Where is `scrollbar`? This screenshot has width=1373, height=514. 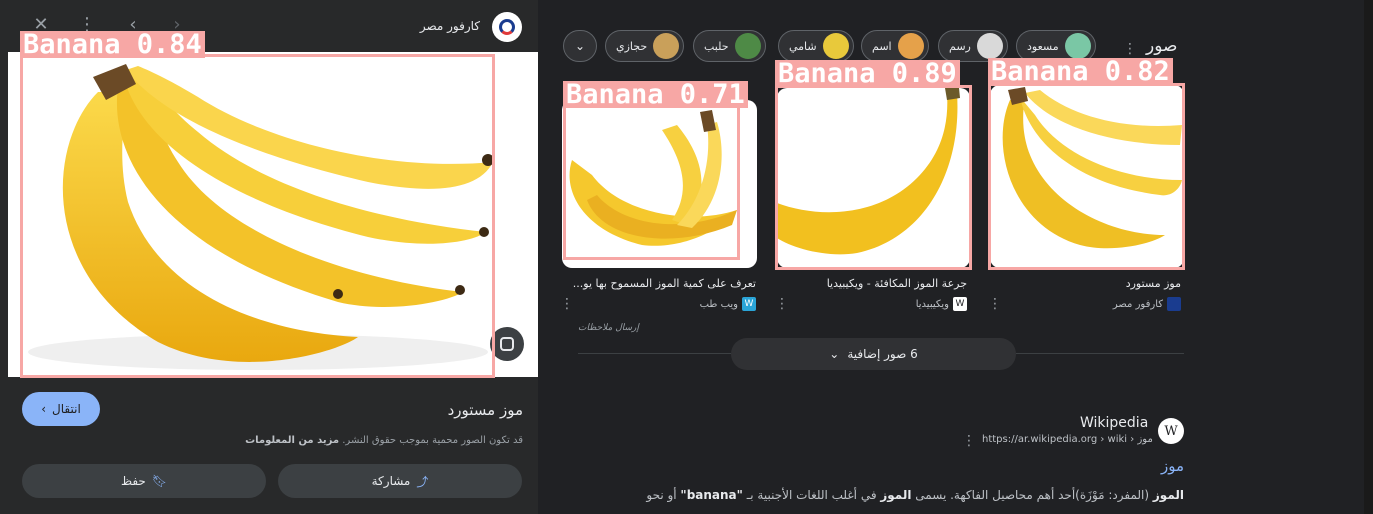
scrollbar is located at coordinates (1368, 257).